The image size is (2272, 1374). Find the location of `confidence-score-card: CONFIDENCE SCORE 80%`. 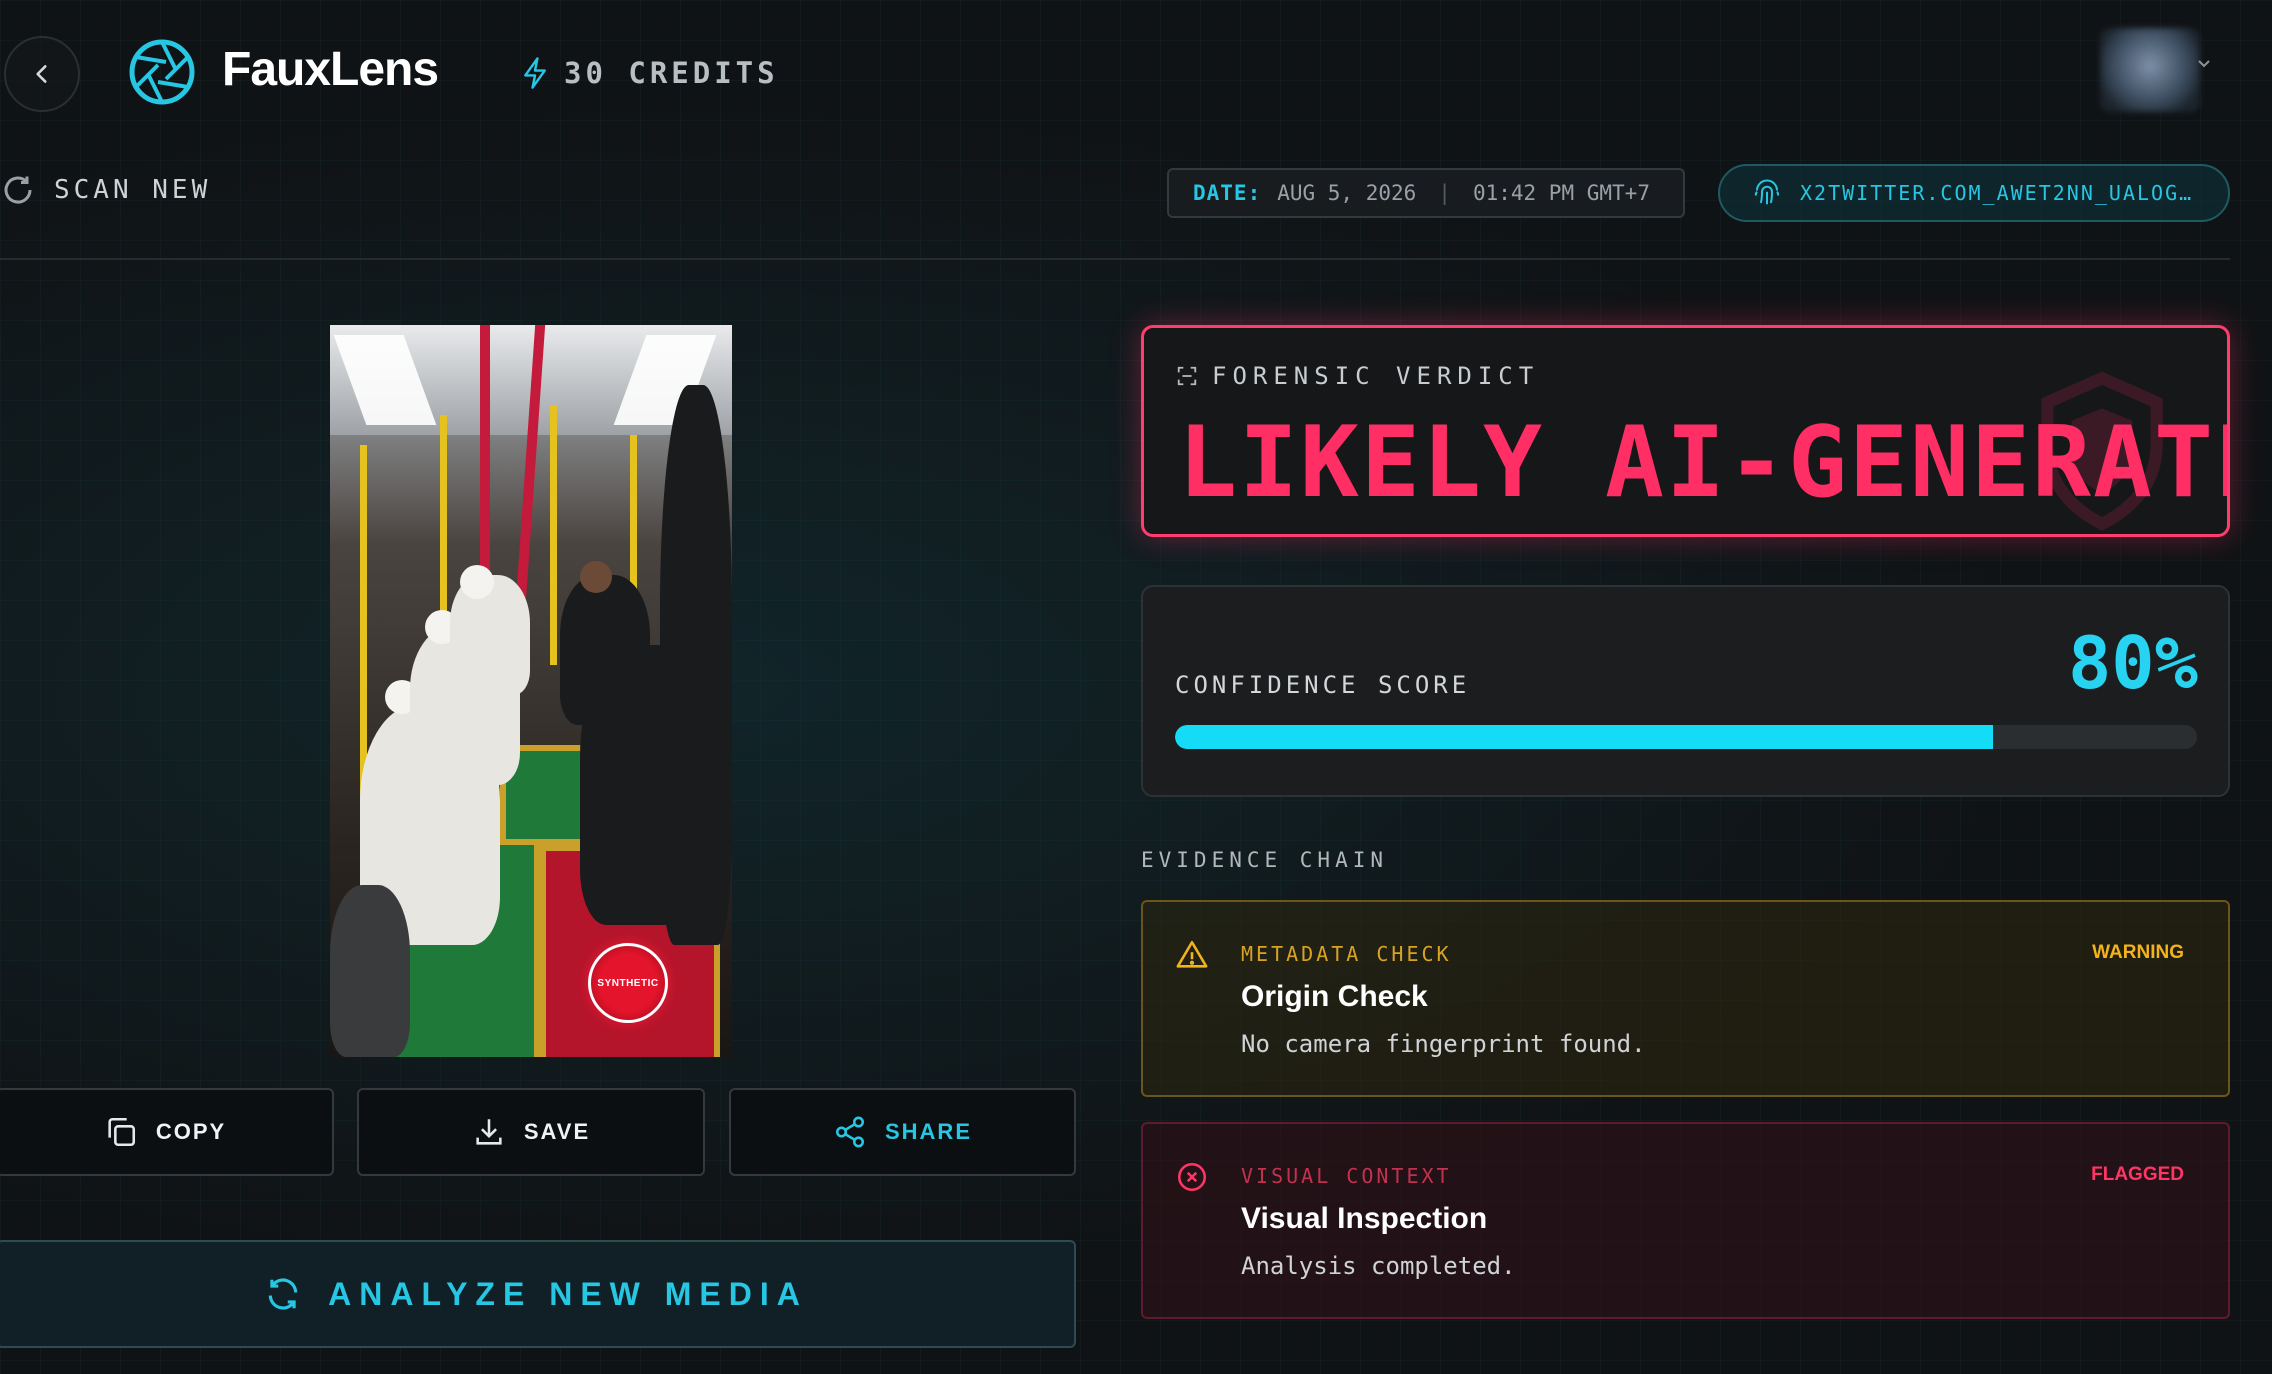

confidence-score-card: CONFIDENCE SCORE 80% is located at coordinates (1685, 691).